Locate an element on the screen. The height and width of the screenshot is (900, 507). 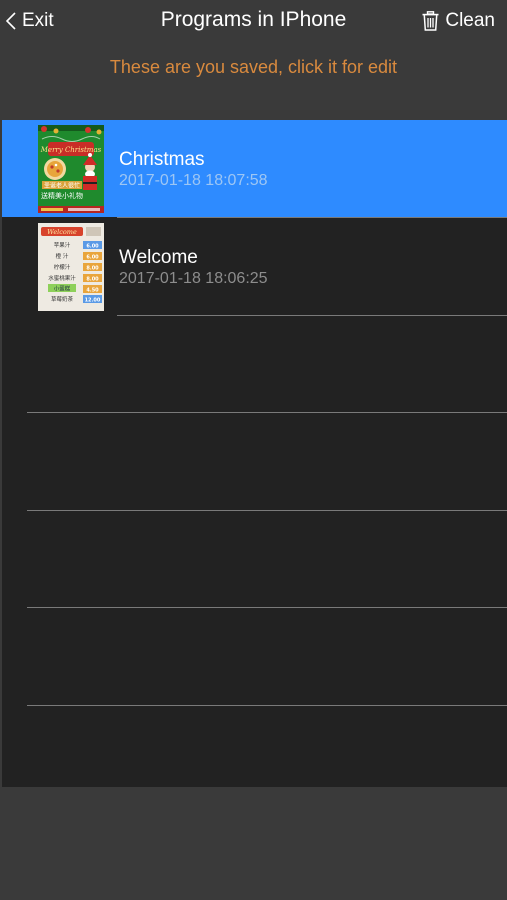
program-date: 2017-01-18 18:07:58 is located at coordinates (193, 180).